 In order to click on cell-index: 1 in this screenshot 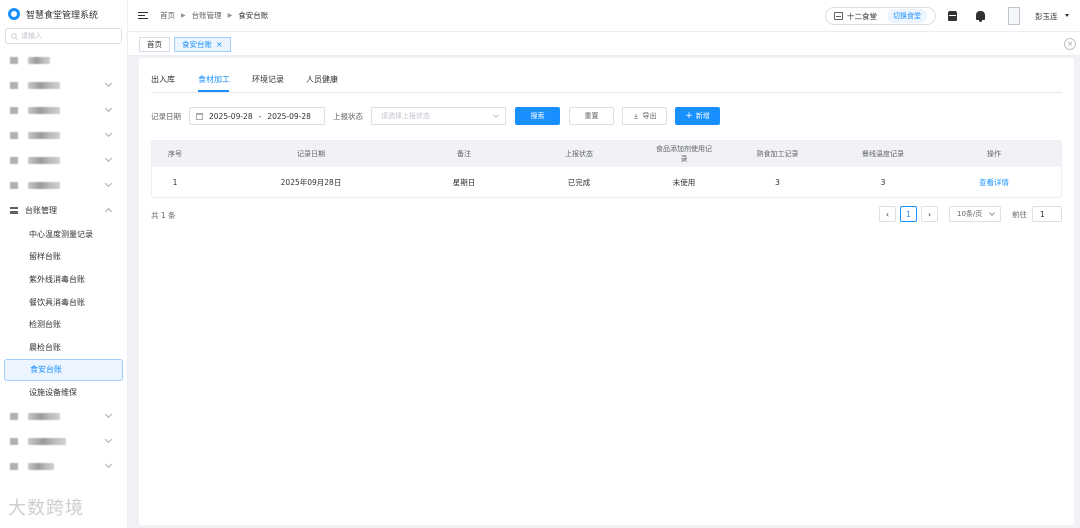, I will do `click(175, 182)`.